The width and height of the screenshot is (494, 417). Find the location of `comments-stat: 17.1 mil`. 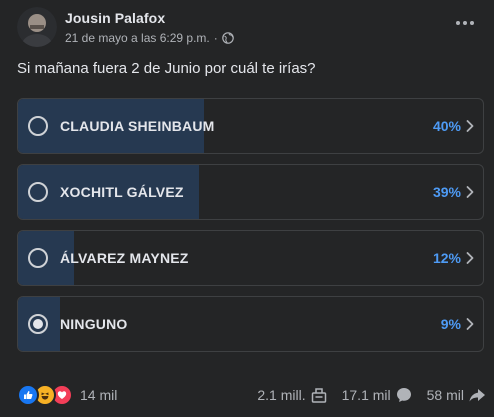

comments-stat: 17.1 mil is located at coordinates (377, 395).